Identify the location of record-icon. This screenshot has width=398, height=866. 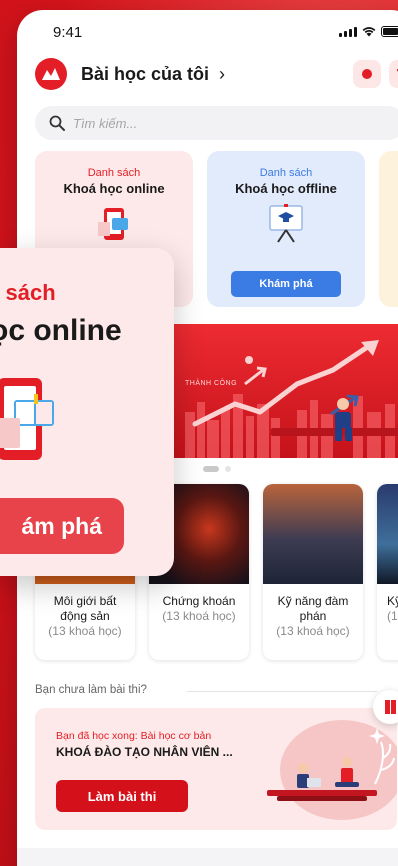
(367, 74).